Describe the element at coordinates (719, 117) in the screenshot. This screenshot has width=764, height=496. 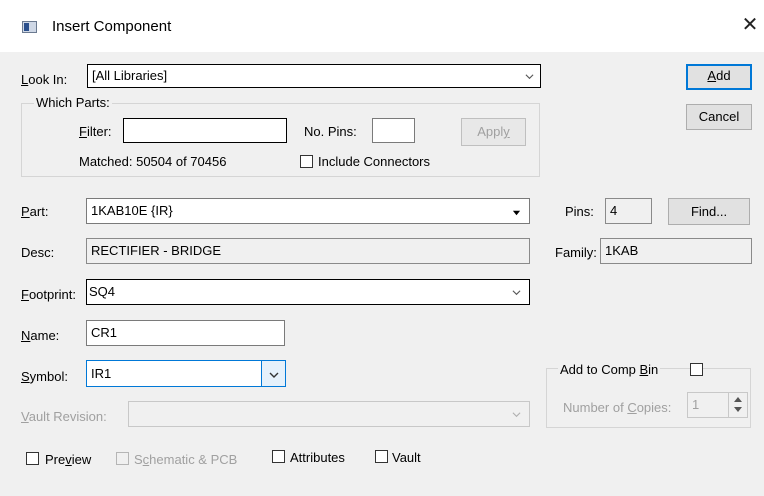
I see `cancel-button: Cancel` at that location.